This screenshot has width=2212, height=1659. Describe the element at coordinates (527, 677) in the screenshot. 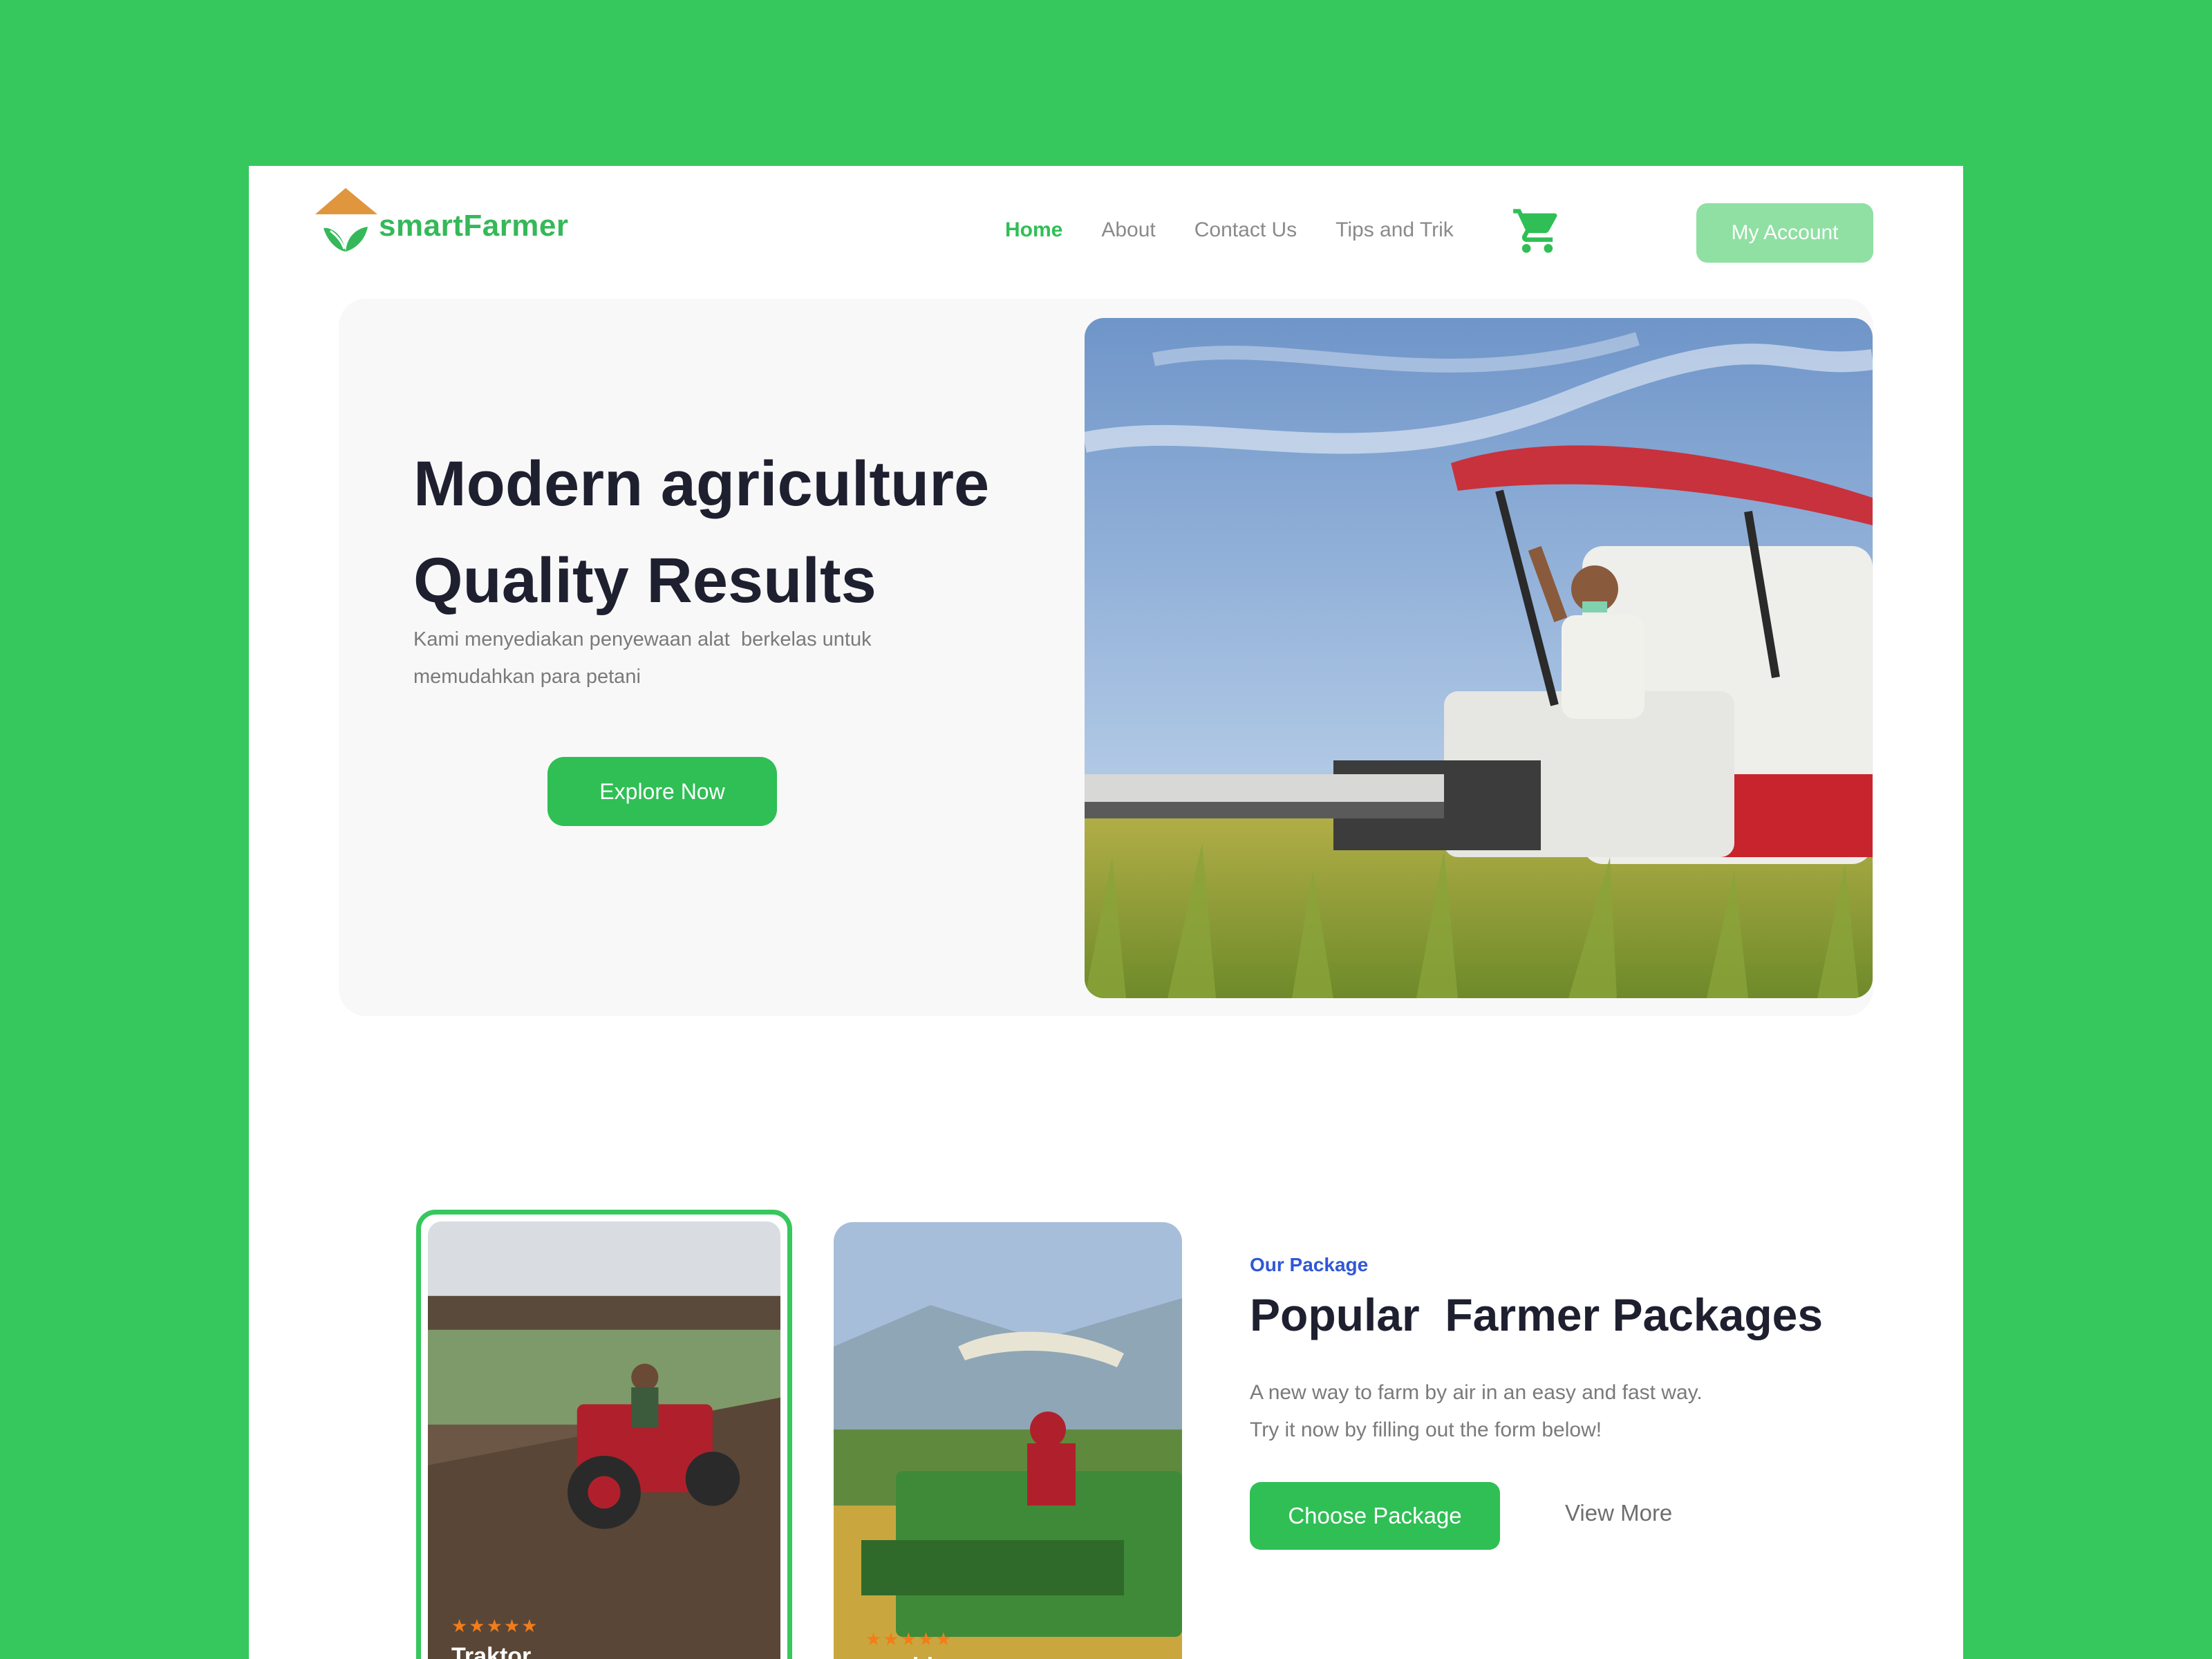

I see `hero-subtitle-line2: memudahkan para petani` at that location.